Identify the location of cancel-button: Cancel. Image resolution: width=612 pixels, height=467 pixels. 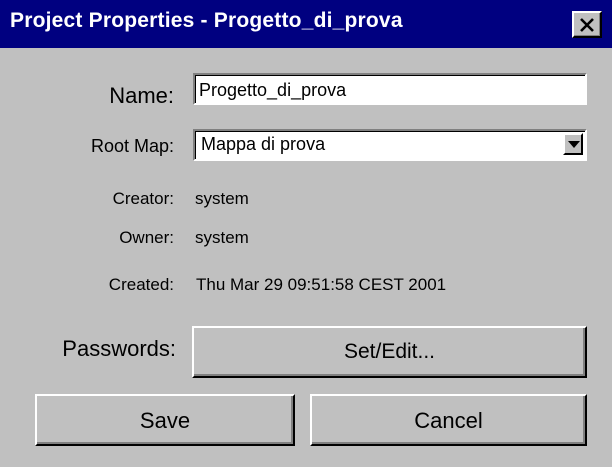
(448, 420).